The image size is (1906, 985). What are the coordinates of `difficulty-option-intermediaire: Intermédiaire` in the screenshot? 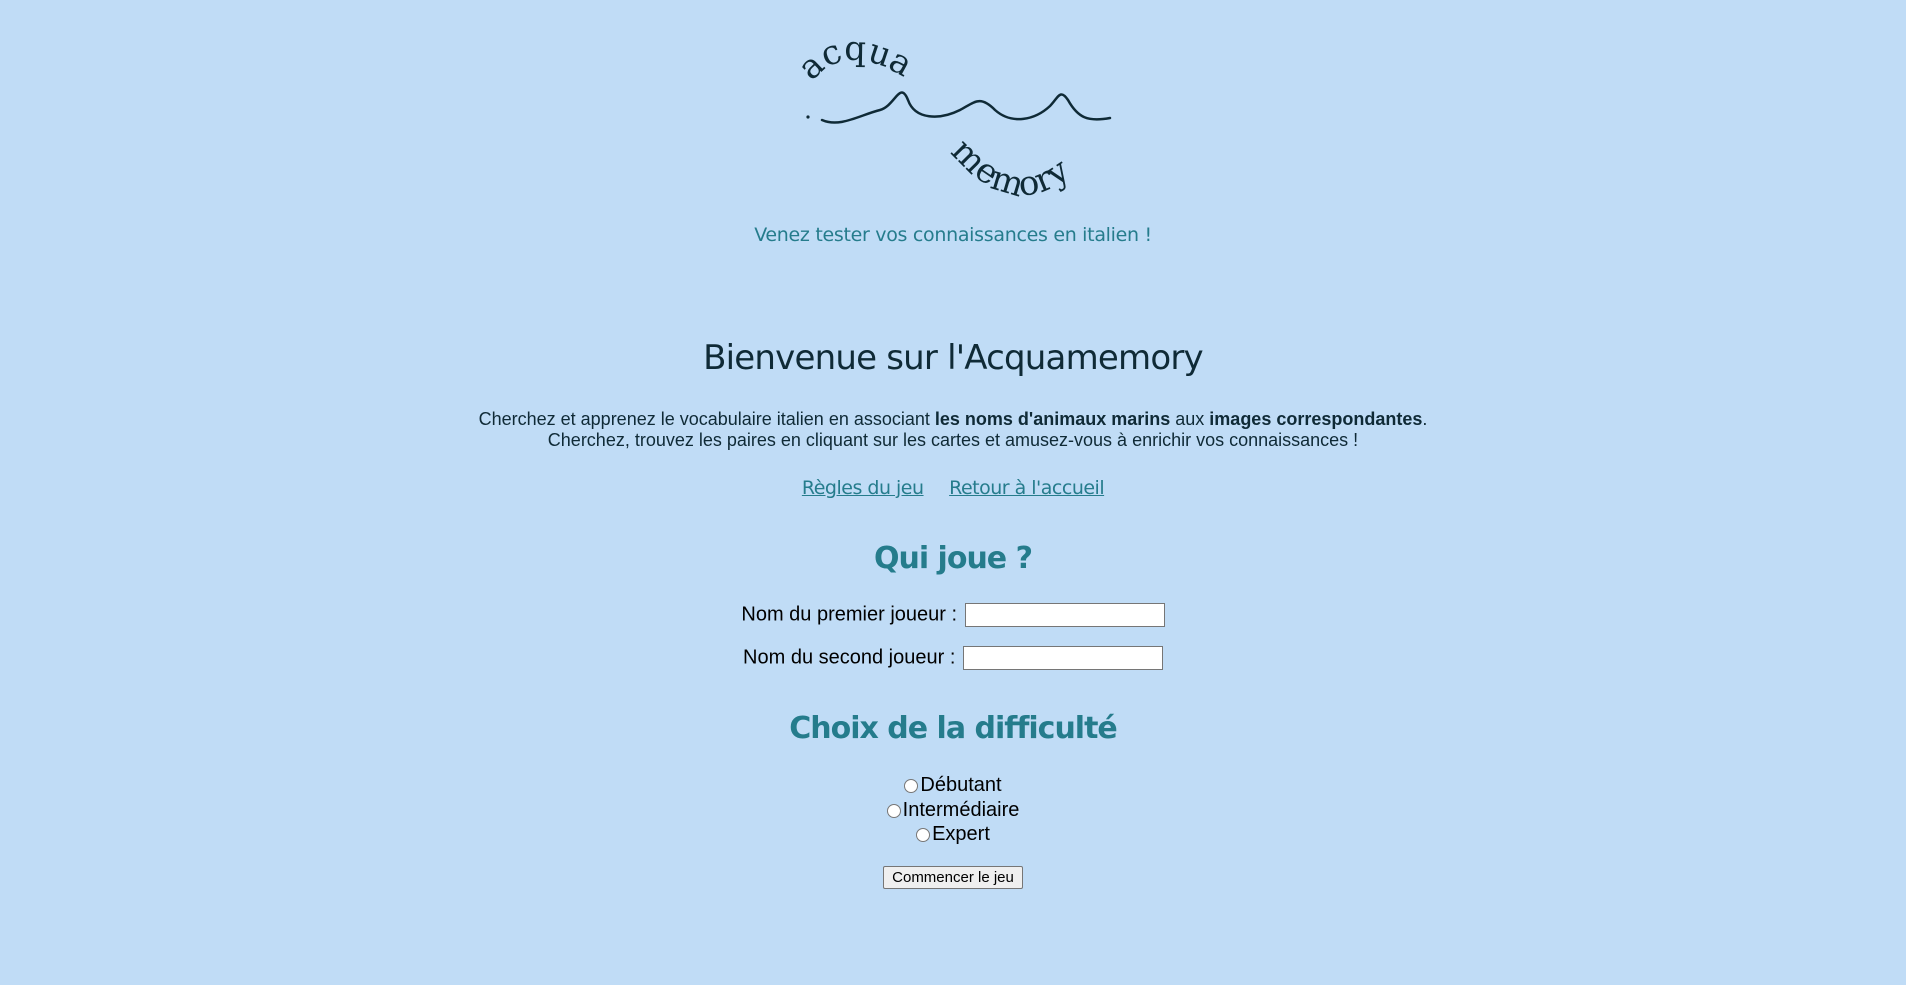 It's located at (953, 810).